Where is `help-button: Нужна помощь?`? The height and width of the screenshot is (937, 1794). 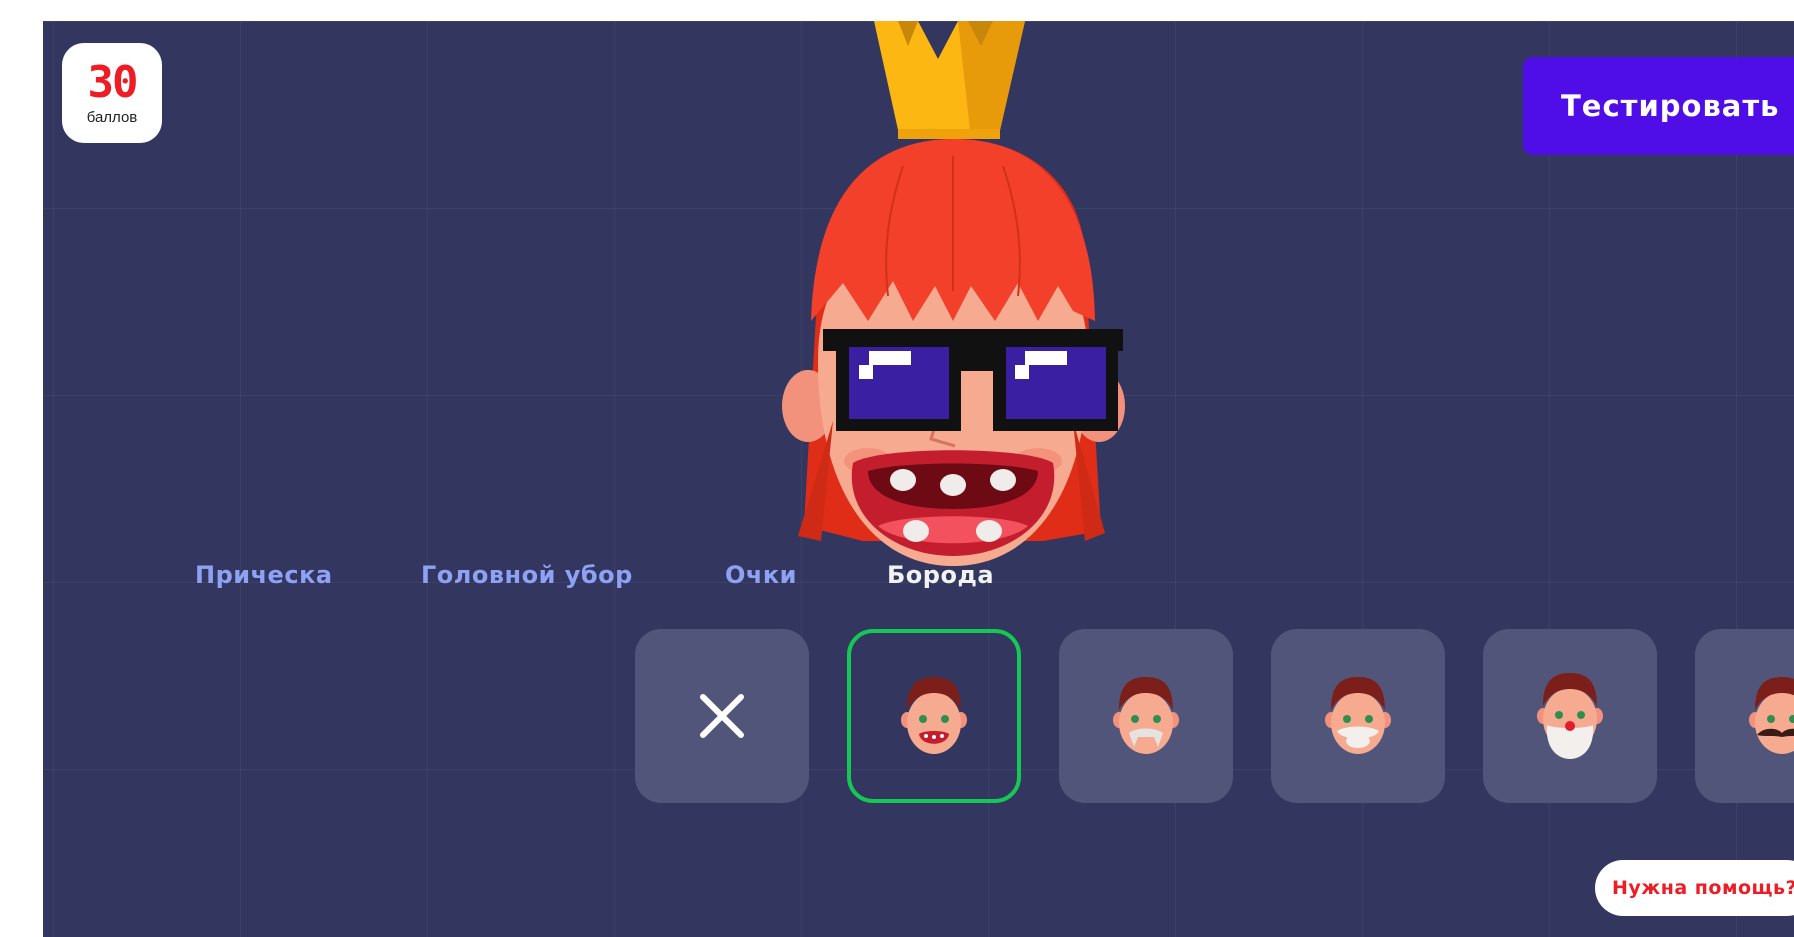
help-button: Нужна помощь? is located at coordinates (1694, 888).